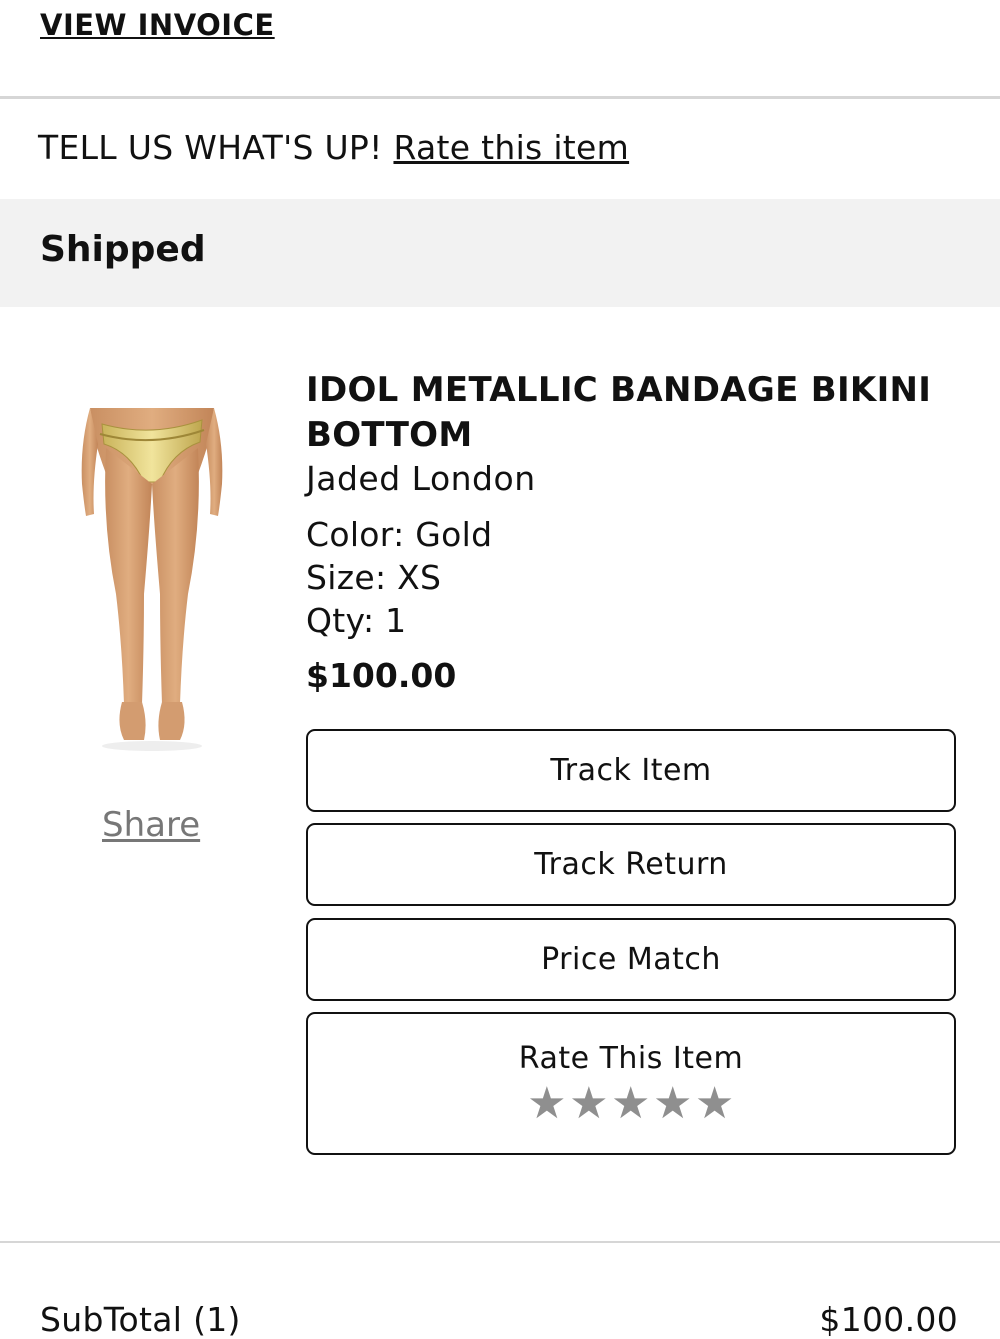  What do you see at coordinates (151, 825) in the screenshot?
I see `share-link: Share` at bounding box center [151, 825].